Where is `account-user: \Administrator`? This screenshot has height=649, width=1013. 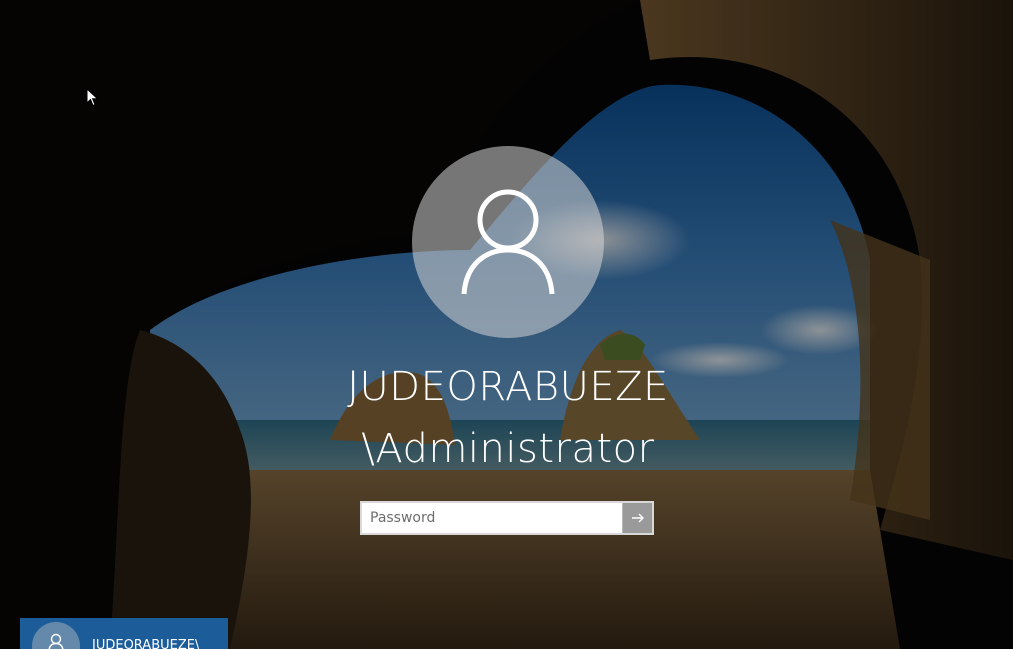 account-user: \Administrator is located at coordinates (508, 449).